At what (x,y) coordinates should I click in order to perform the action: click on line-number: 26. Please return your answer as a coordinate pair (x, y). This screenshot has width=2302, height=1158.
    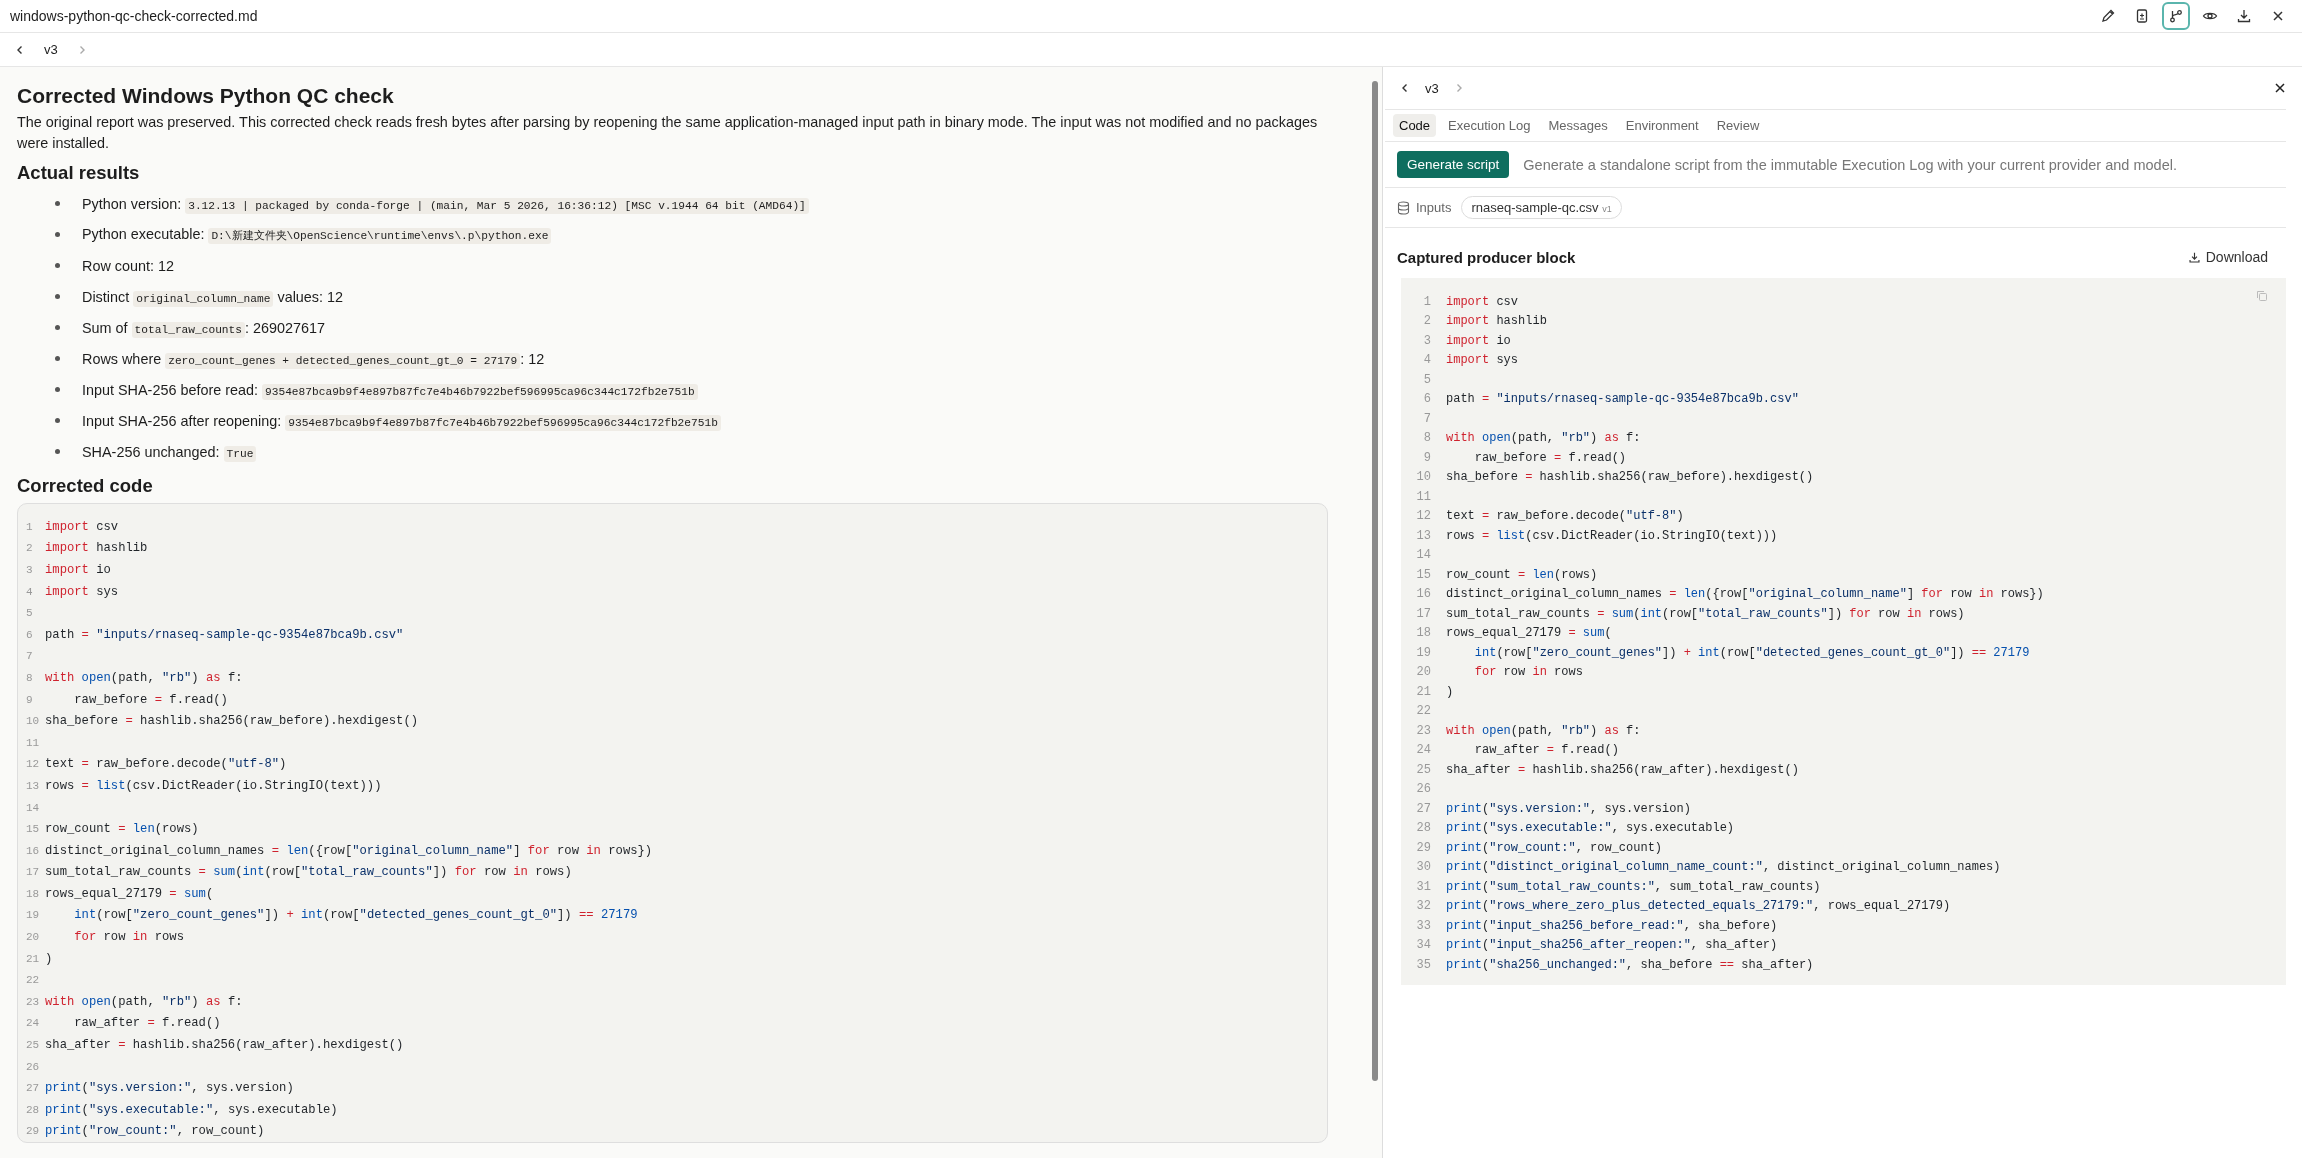
    Looking at the image, I should click on (1423, 789).